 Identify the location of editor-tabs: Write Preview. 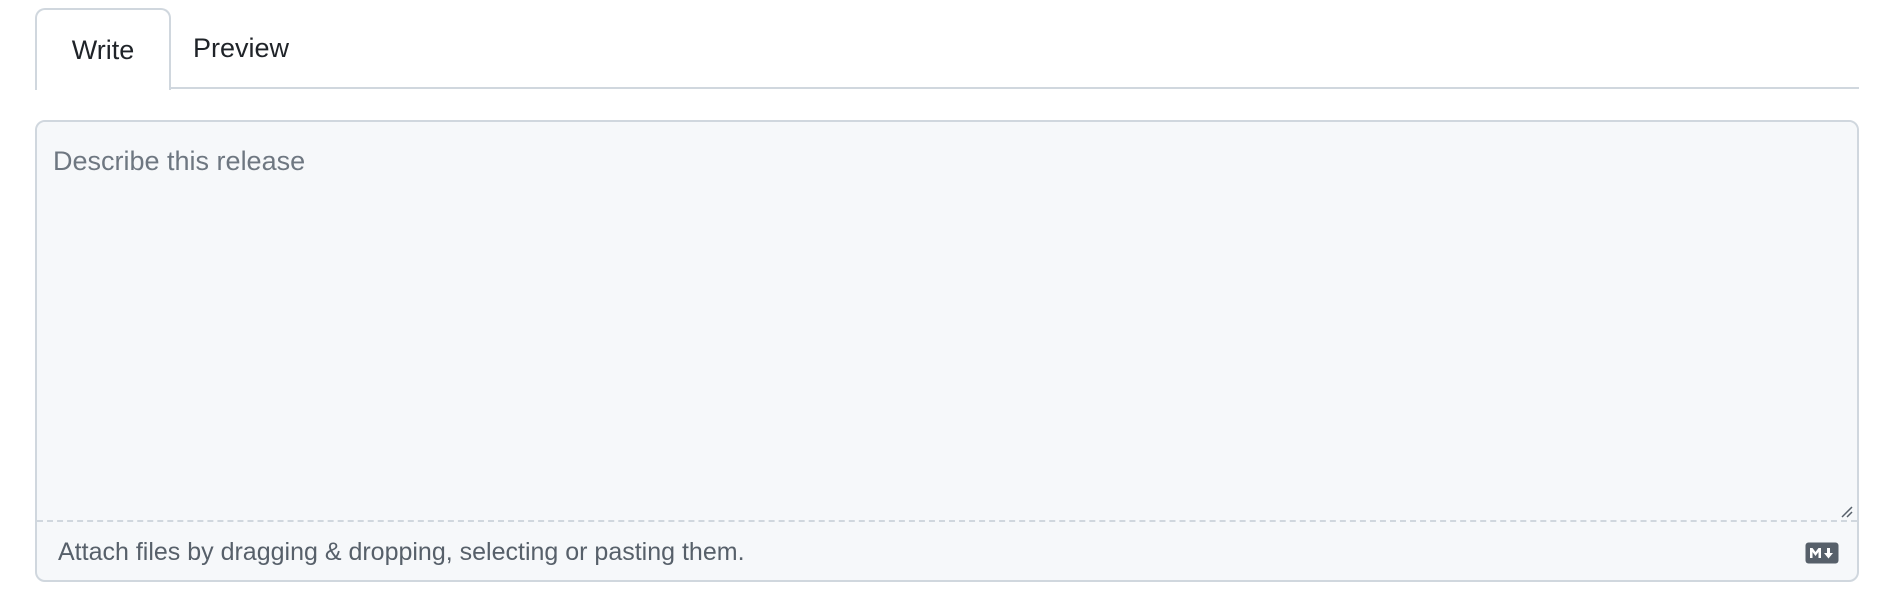
(947, 49).